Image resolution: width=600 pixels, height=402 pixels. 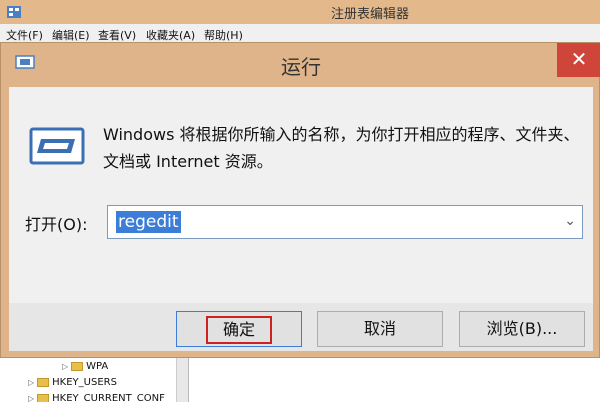 I want to click on ok-button: 确定, so click(x=239, y=329).